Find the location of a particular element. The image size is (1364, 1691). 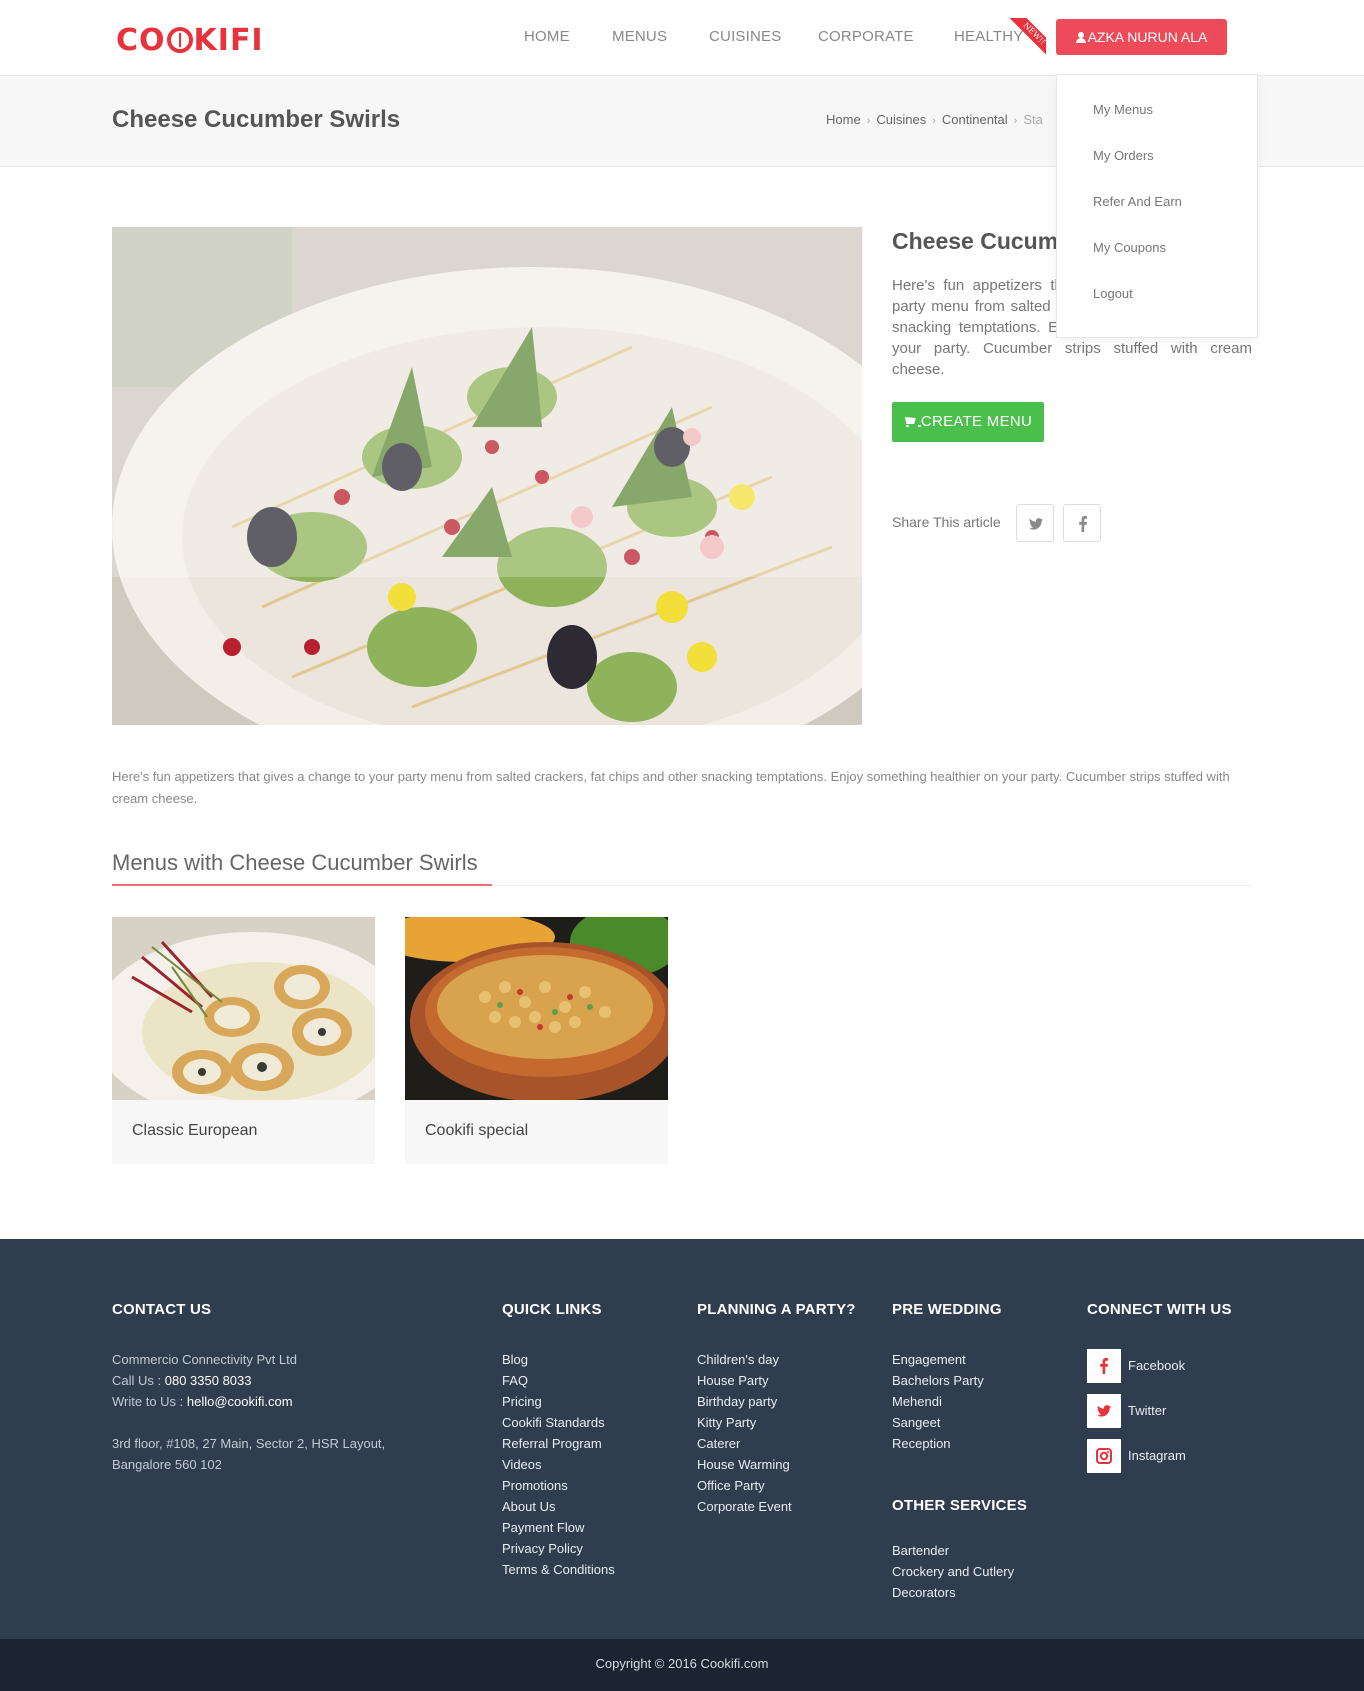

logo-text-start: CO is located at coordinates (141, 40).